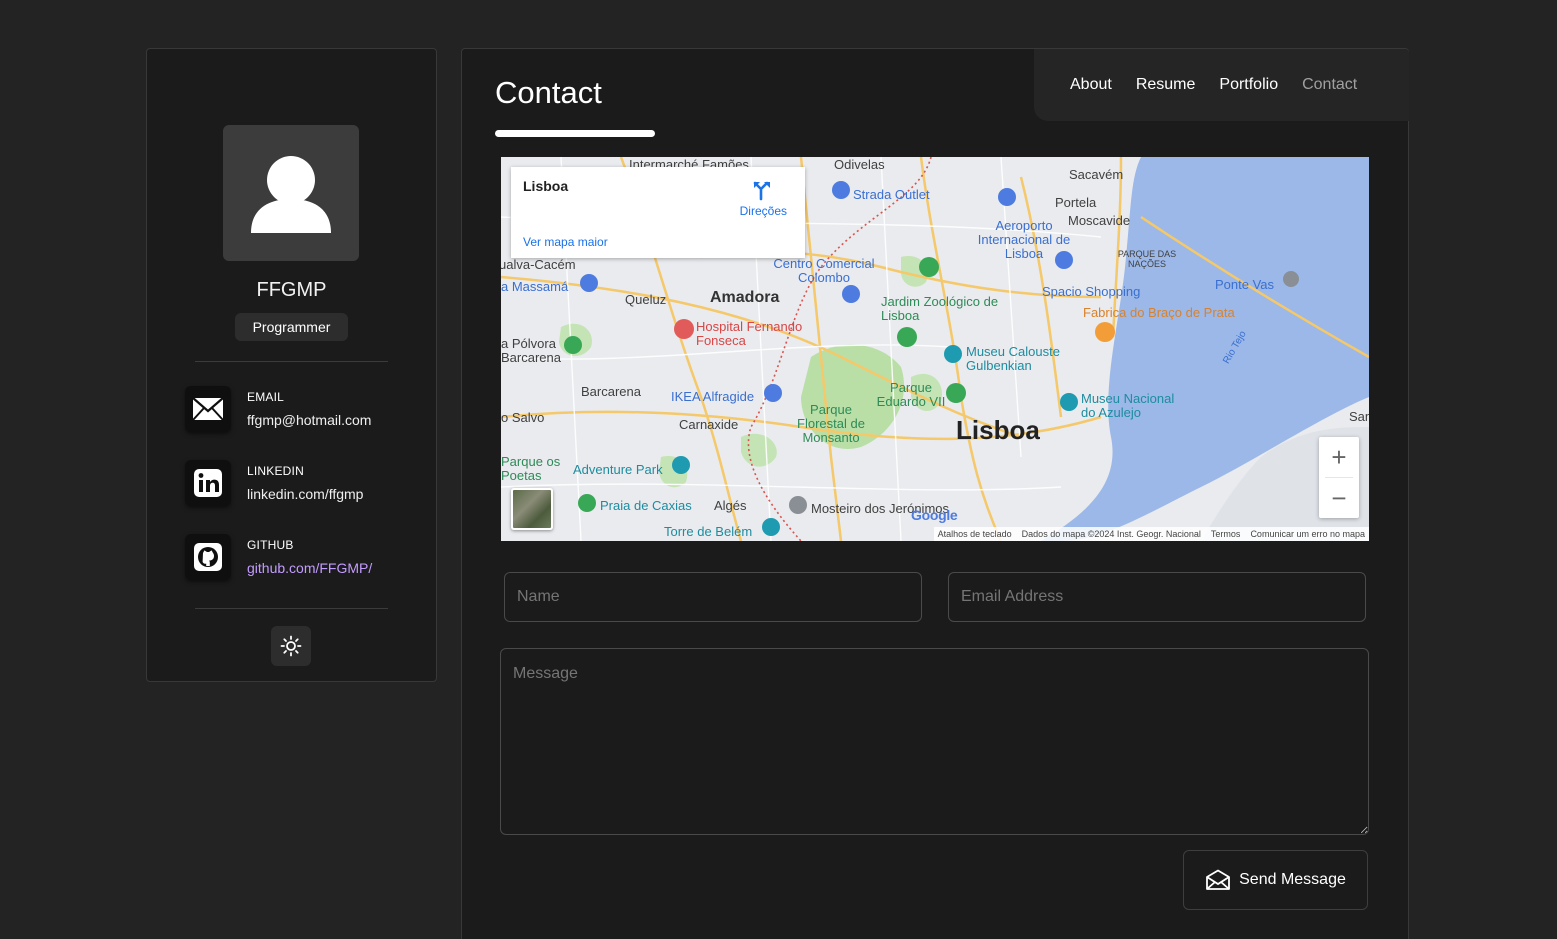  I want to click on name-input, so click(713, 597).